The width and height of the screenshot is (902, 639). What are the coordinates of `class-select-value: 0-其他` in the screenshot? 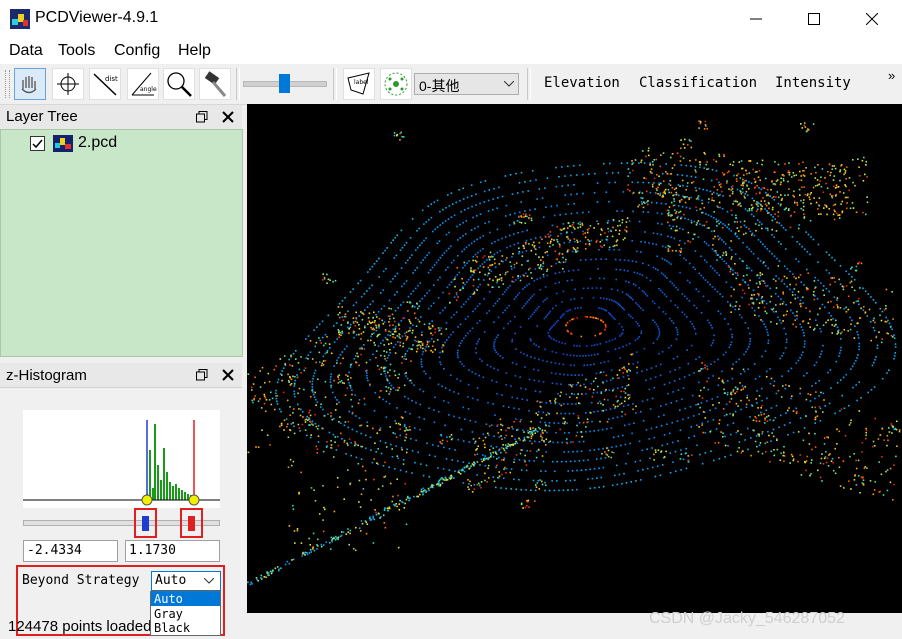 It's located at (439, 86).